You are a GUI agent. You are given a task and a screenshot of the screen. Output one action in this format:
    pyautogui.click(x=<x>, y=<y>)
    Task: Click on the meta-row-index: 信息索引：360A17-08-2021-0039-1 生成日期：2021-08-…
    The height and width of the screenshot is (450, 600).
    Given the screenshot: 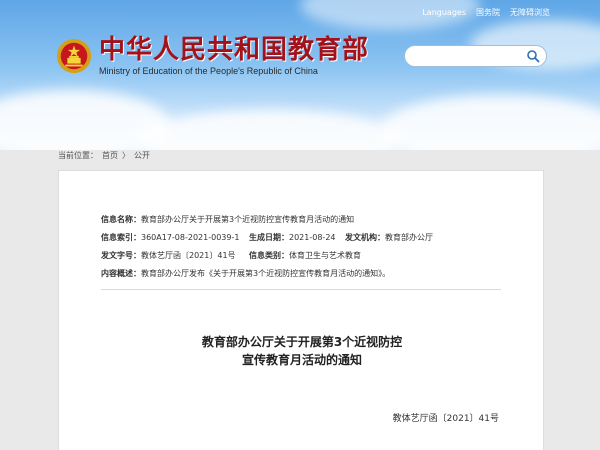 What is the action you would take?
    pyautogui.click(x=267, y=238)
    